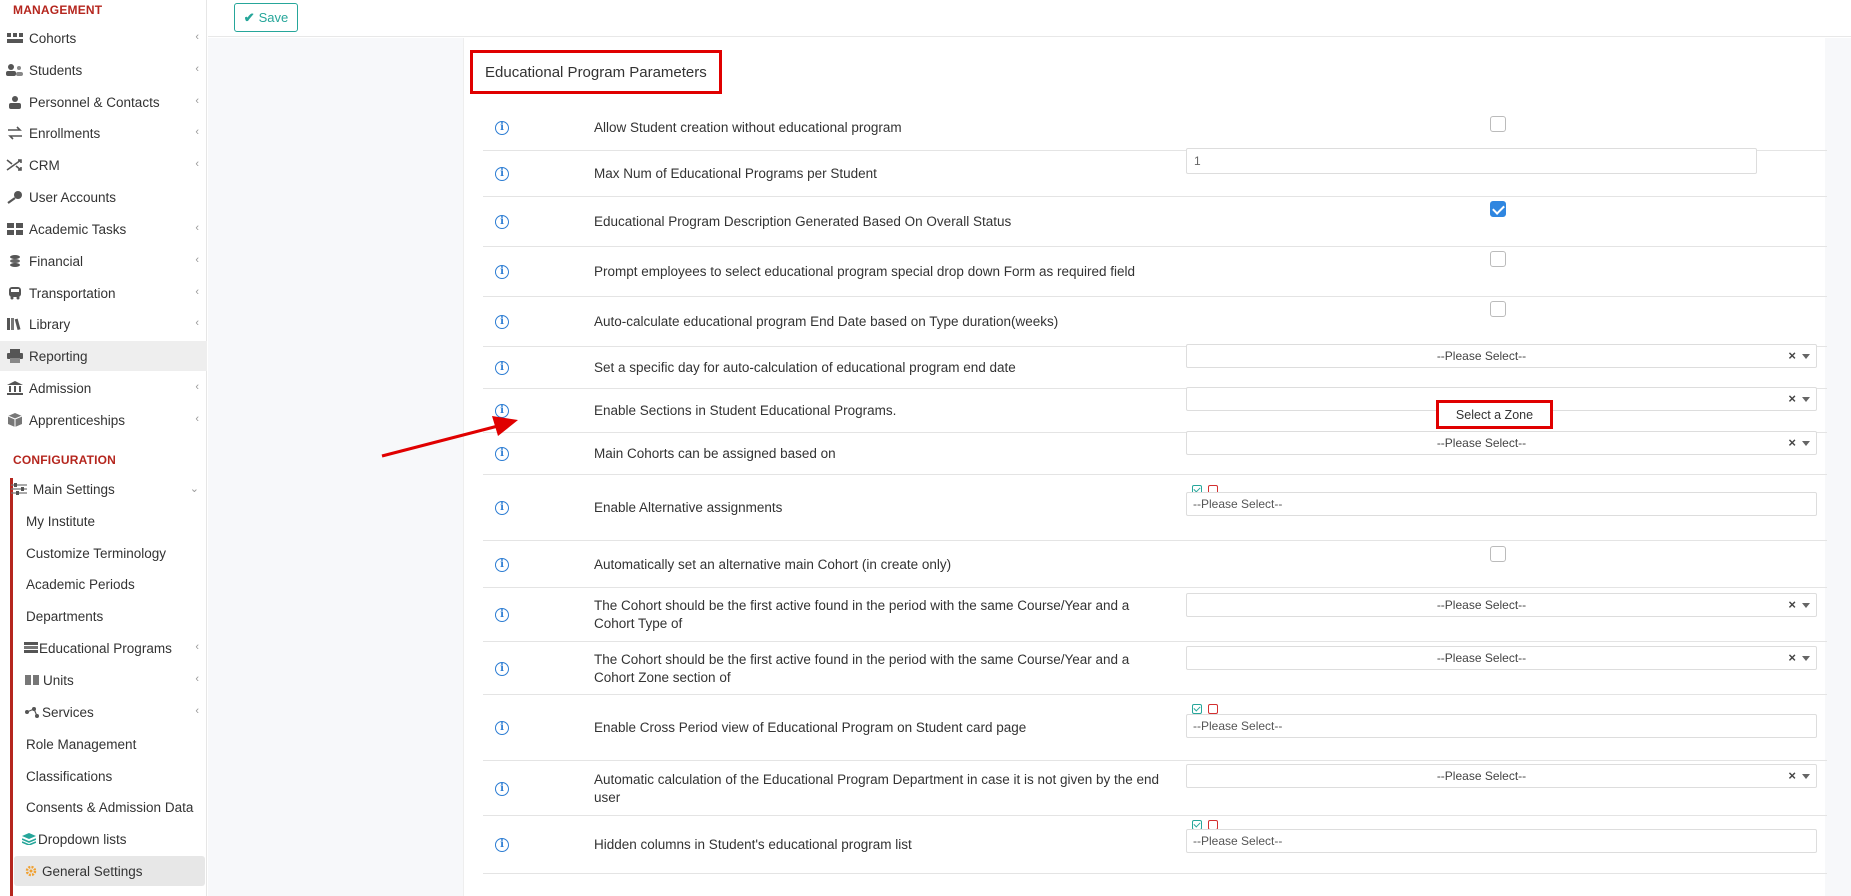  I want to click on sidebar-item-label: Apprenticeships, so click(77, 420).